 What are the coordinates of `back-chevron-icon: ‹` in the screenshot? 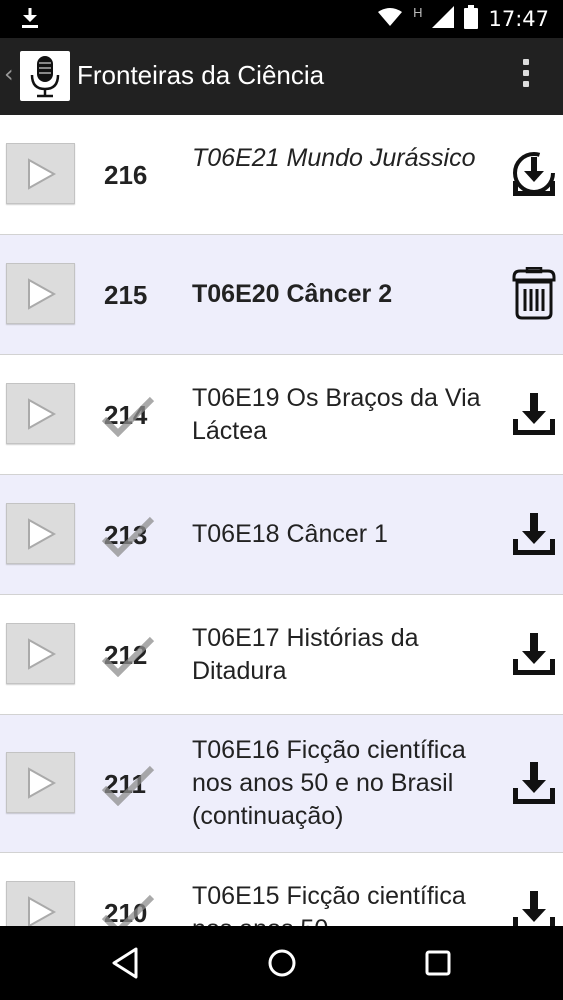 It's located at (9, 74).